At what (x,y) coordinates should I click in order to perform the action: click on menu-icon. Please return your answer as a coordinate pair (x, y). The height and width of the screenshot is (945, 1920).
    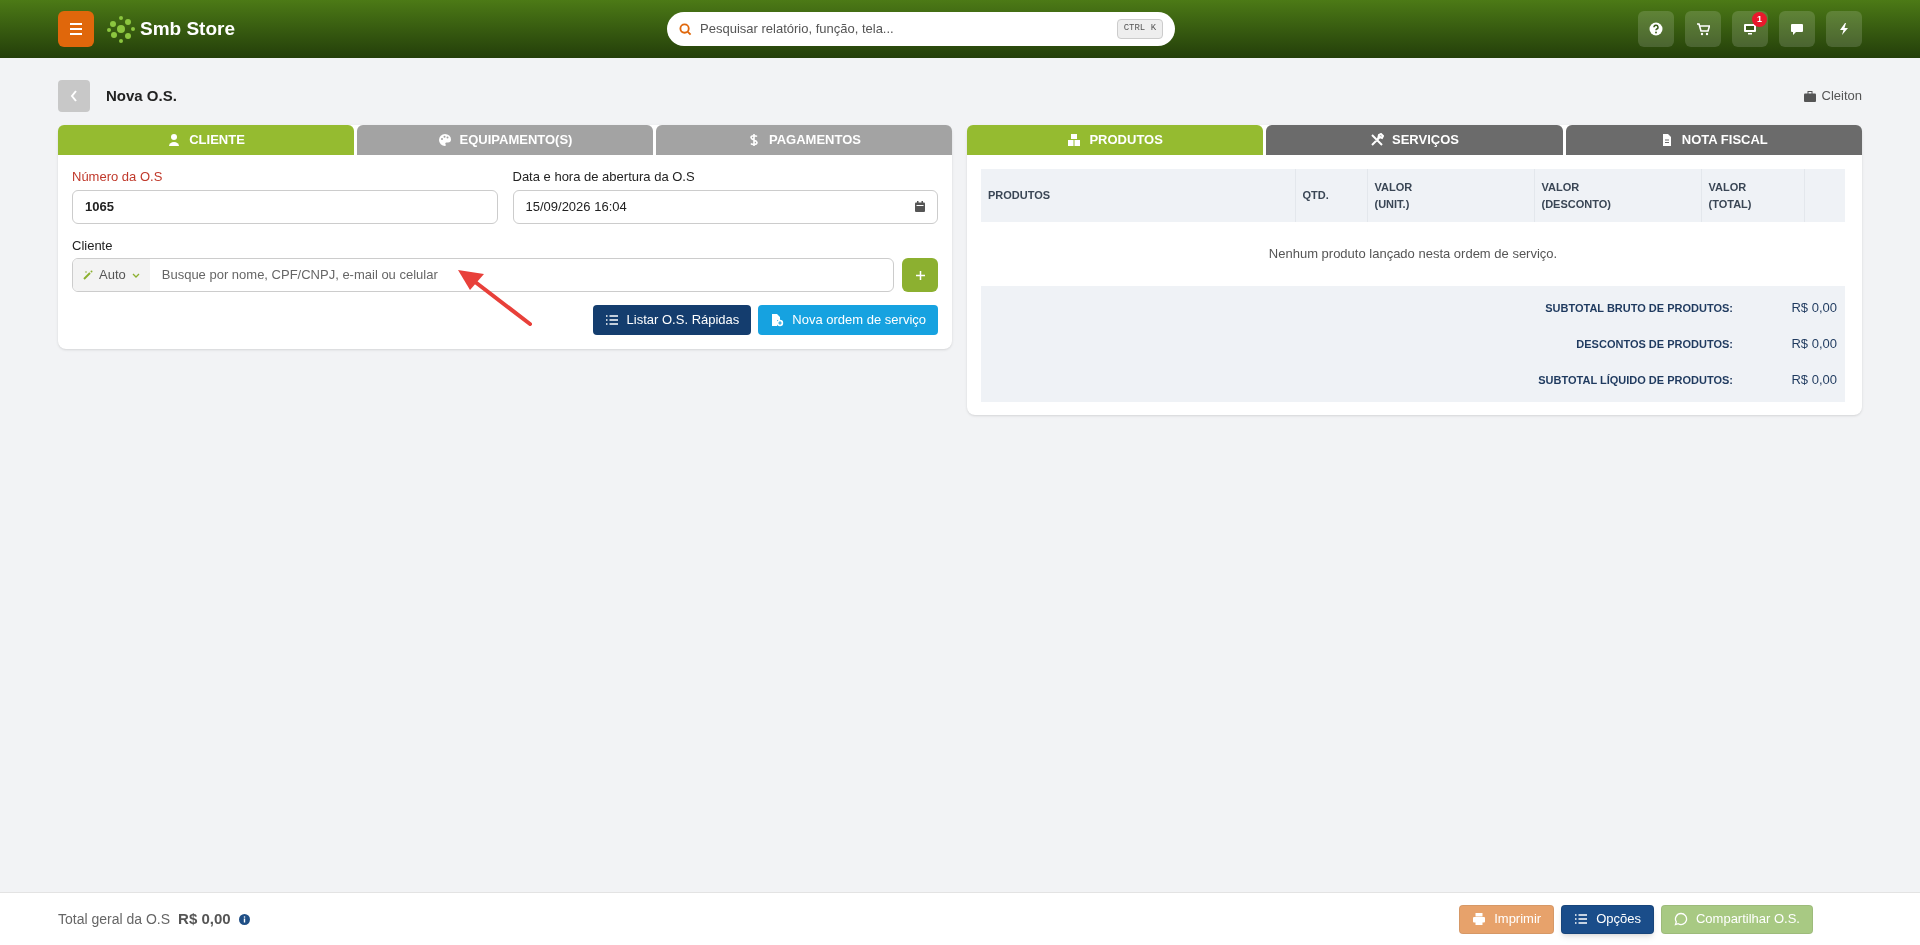
    Looking at the image, I should click on (76, 29).